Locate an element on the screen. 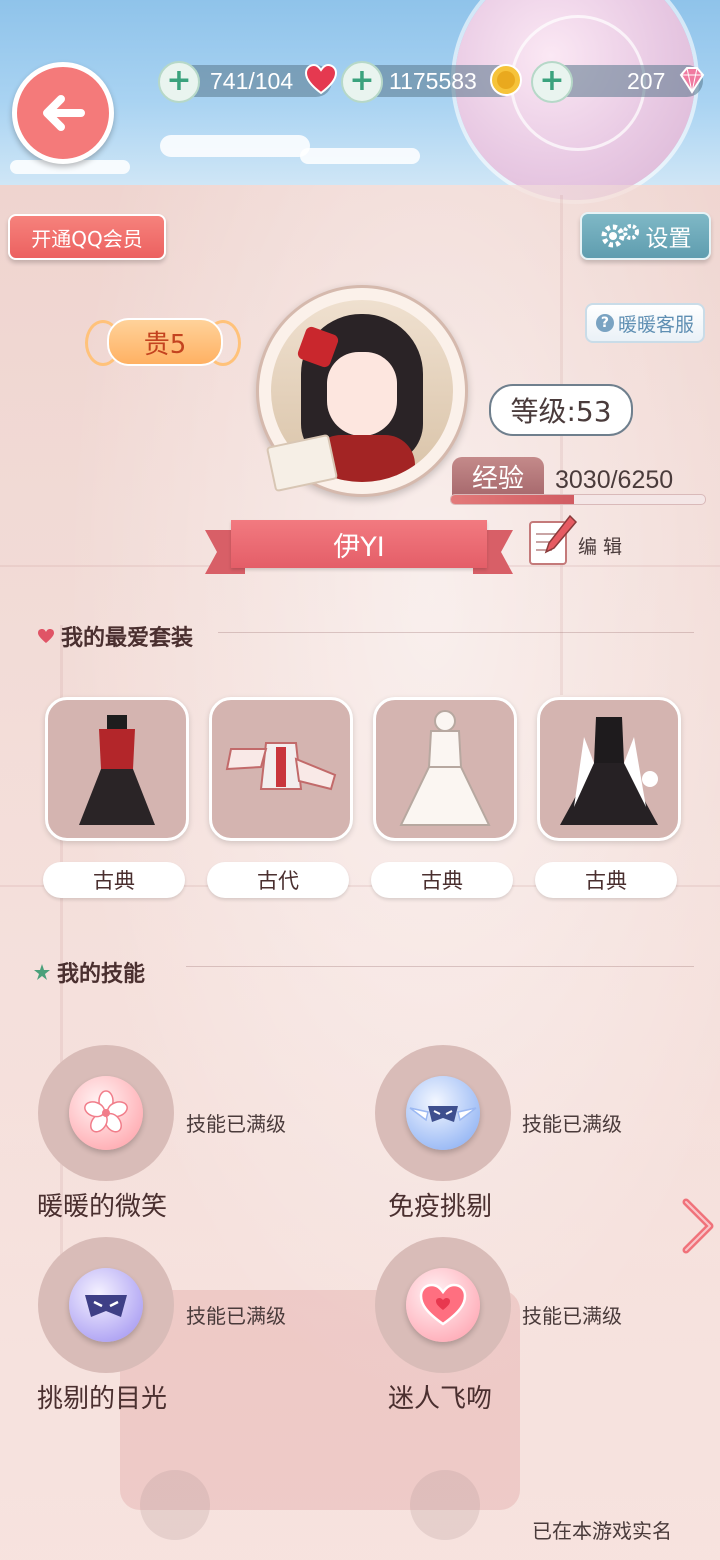  diamond-counter: + 207 is located at coordinates (618, 82).